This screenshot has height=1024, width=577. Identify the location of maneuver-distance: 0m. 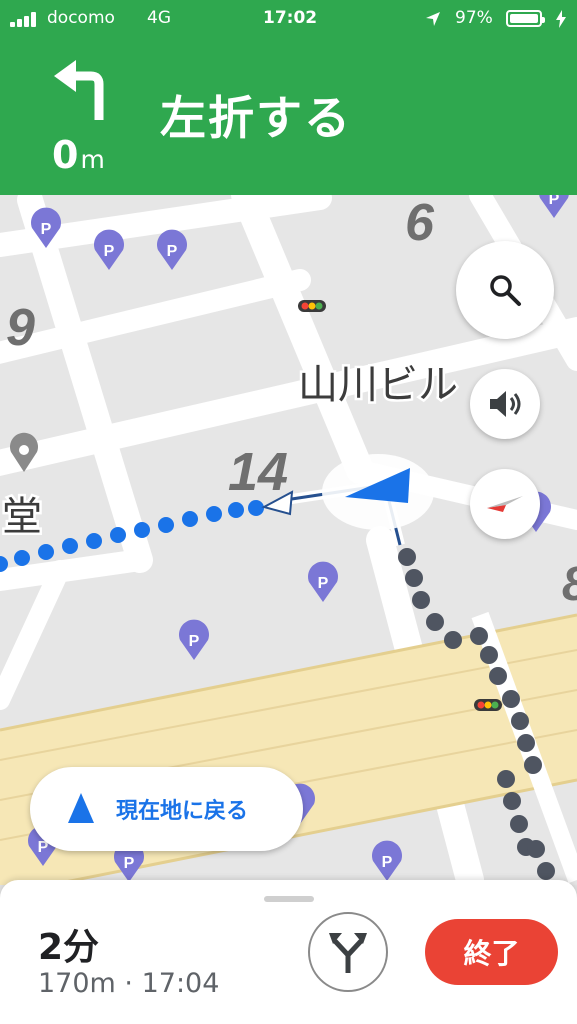
(78, 155).